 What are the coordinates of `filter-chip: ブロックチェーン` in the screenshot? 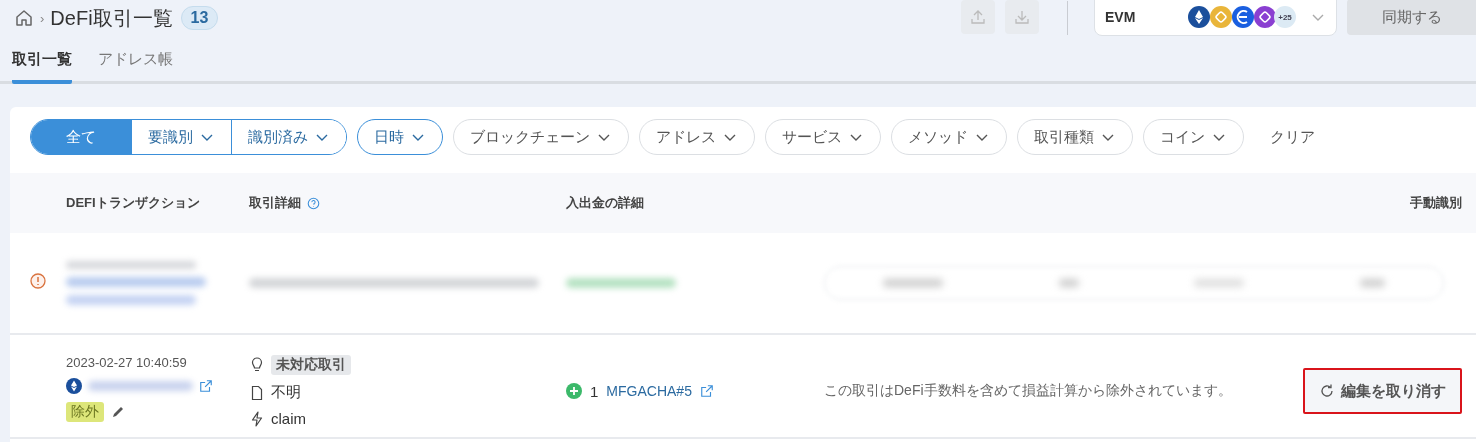 It's located at (541, 137).